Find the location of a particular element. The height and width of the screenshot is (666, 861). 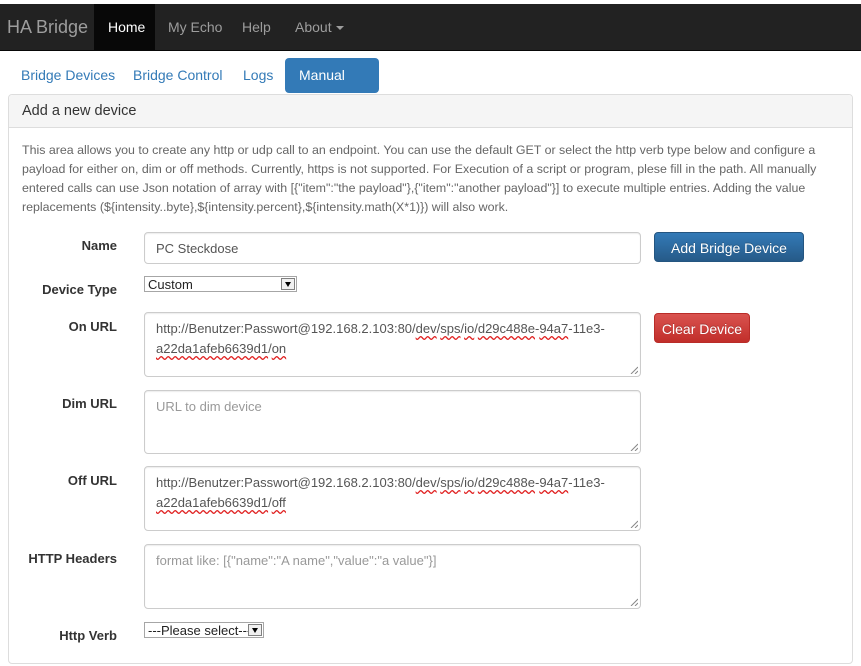

panel-heading: Add a new device is located at coordinates (430, 111).